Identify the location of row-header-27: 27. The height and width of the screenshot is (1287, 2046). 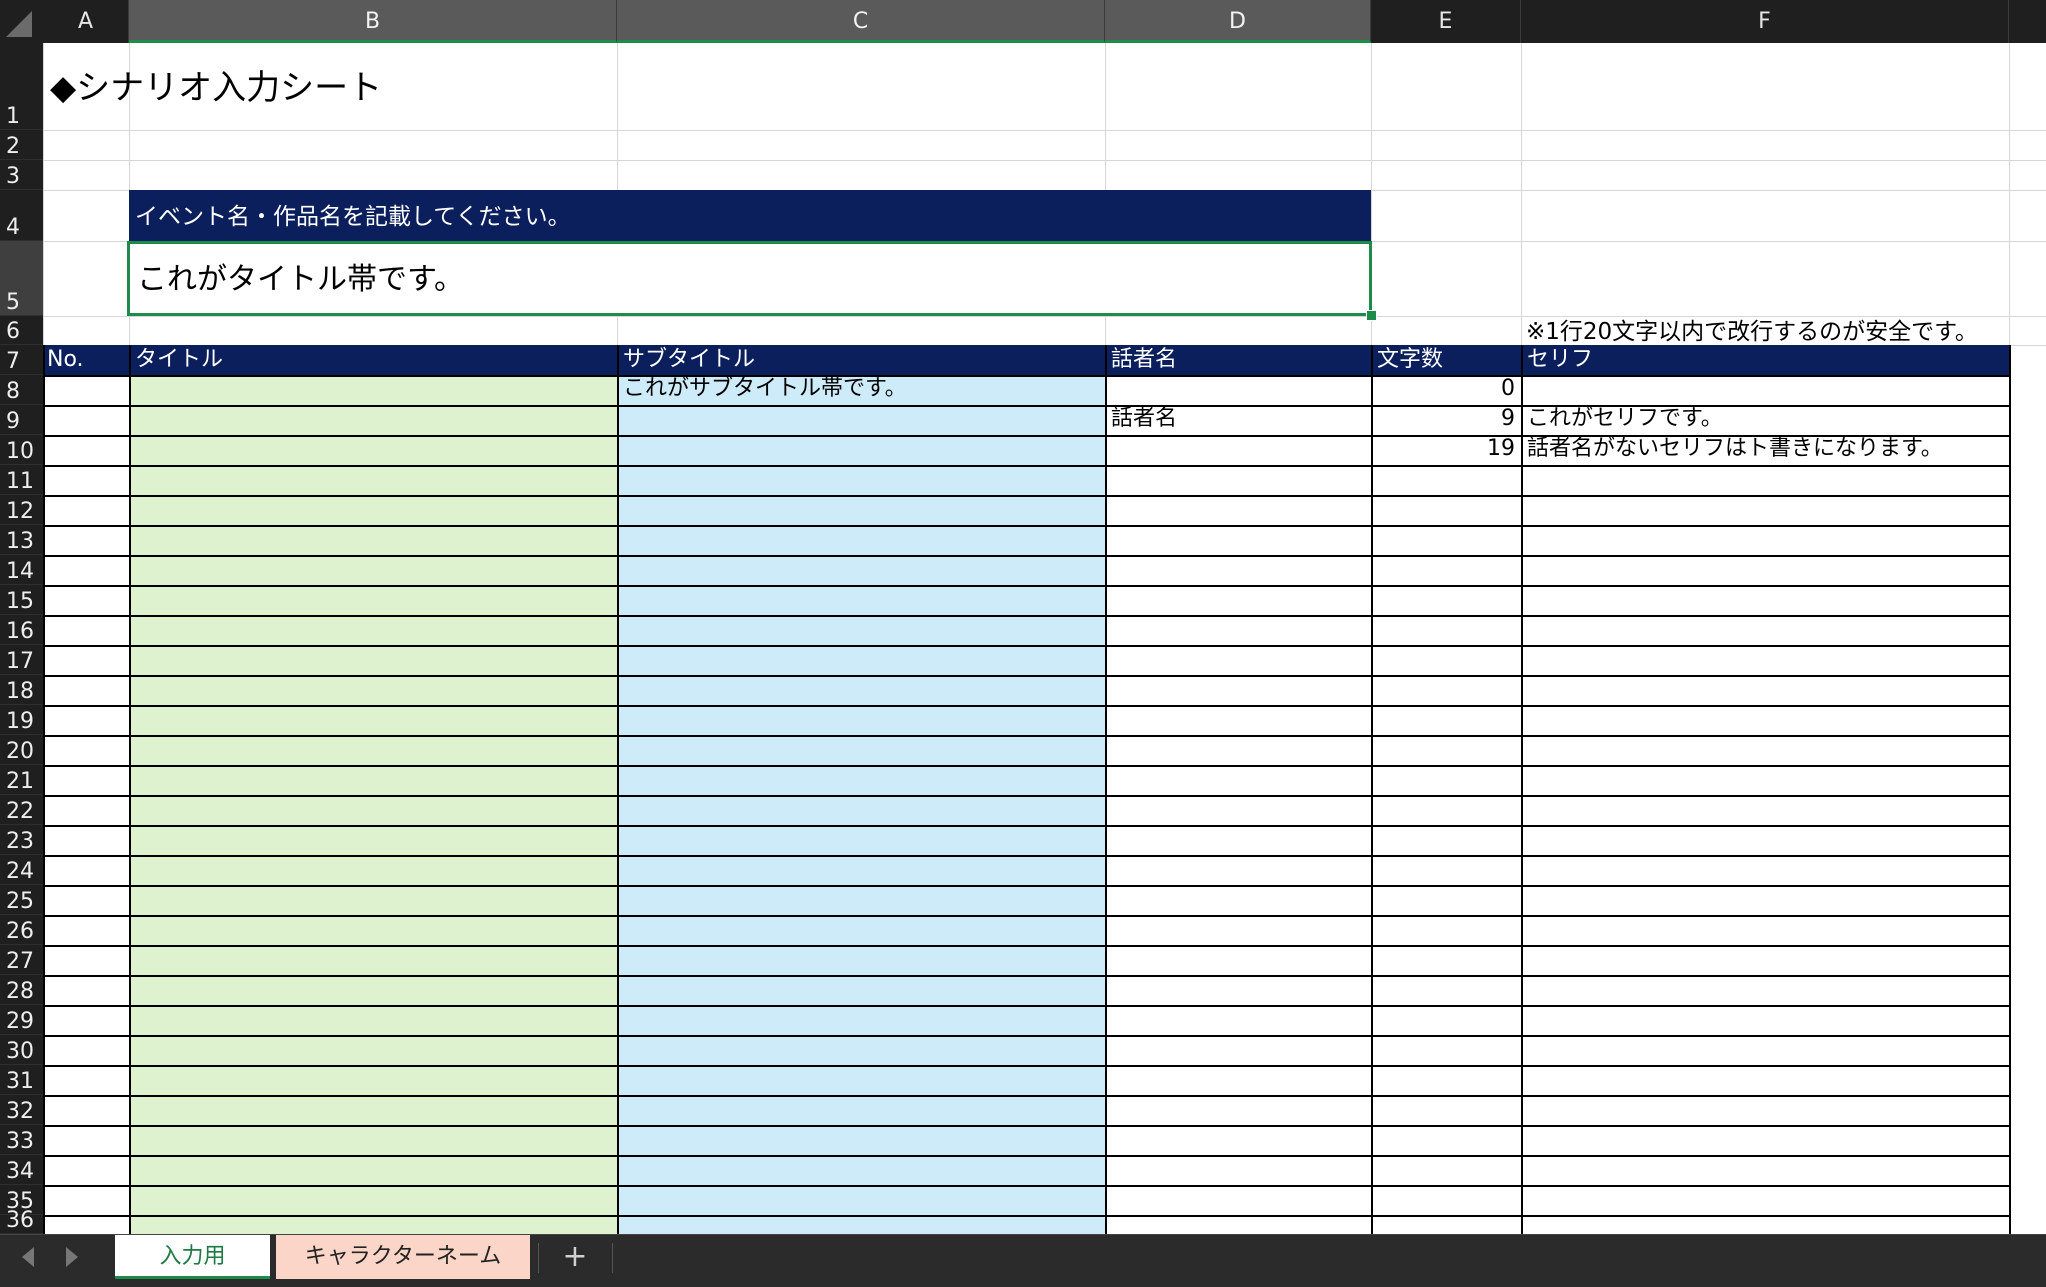
(21, 960).